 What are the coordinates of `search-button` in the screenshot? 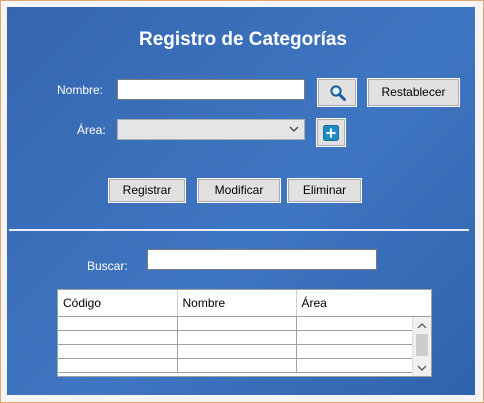 It's located at (337, 92).